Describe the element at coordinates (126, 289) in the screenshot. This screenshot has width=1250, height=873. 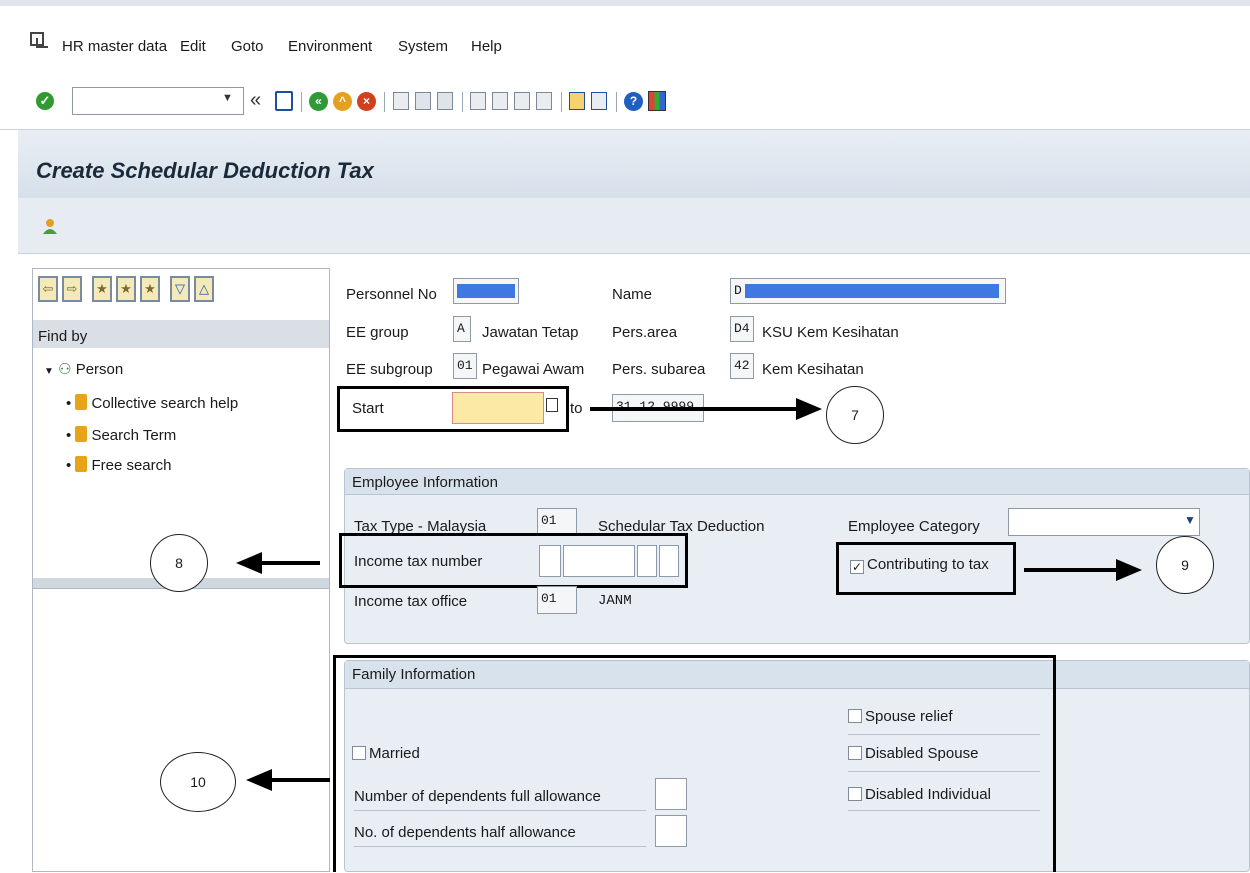
I see `favorites-icon: ★` at that location.